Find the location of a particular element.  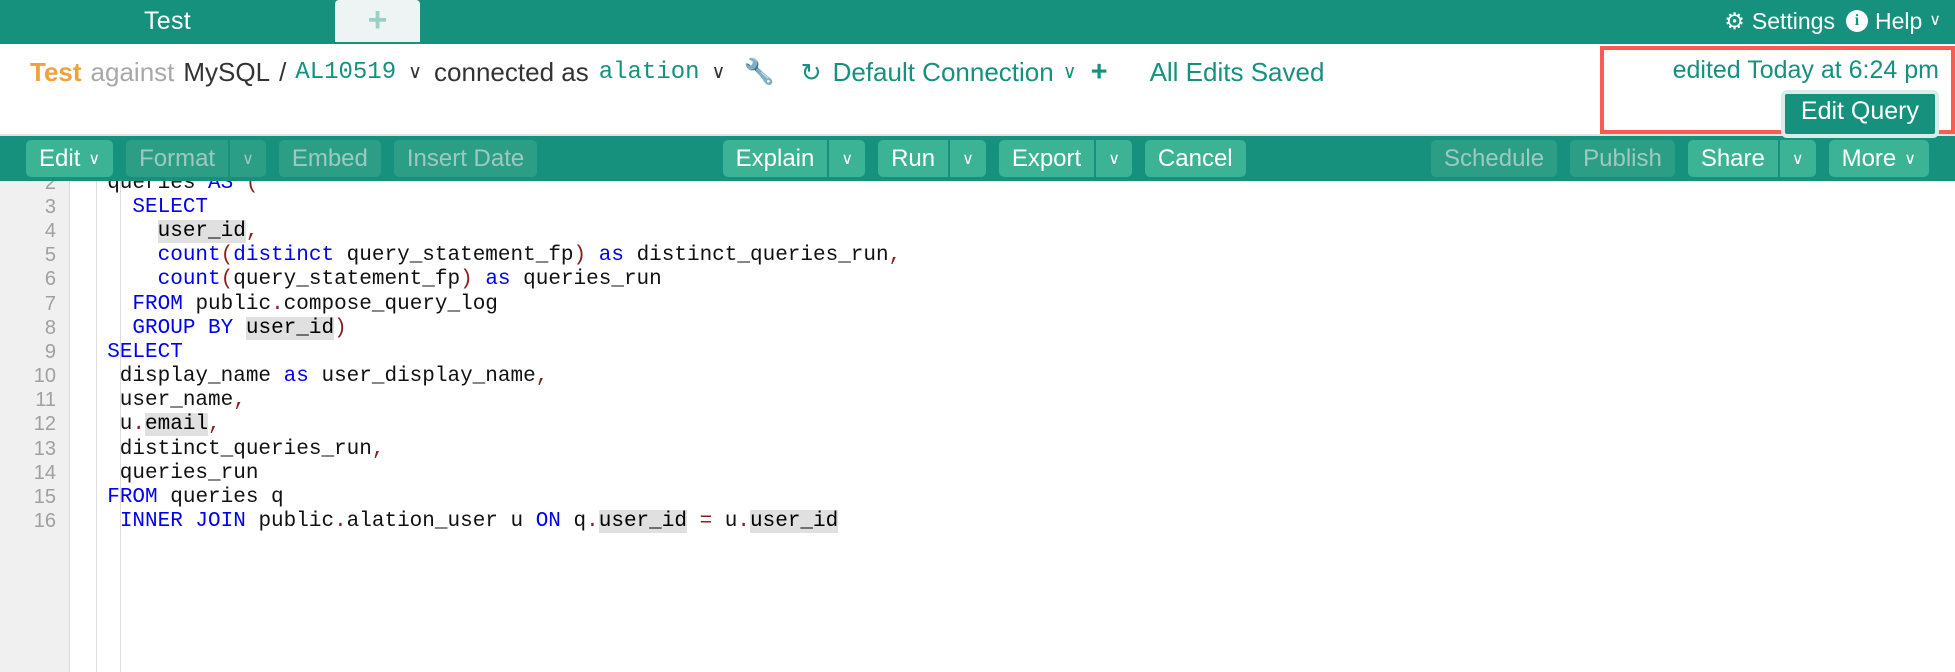

code-token: FROM is located at coordinates (157, 304).